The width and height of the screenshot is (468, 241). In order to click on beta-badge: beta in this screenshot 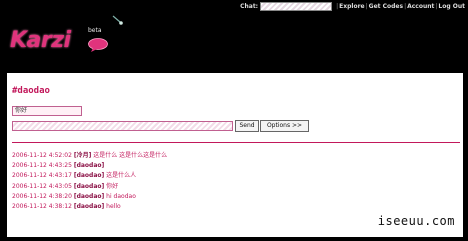, I will do `click(95, 30)`.